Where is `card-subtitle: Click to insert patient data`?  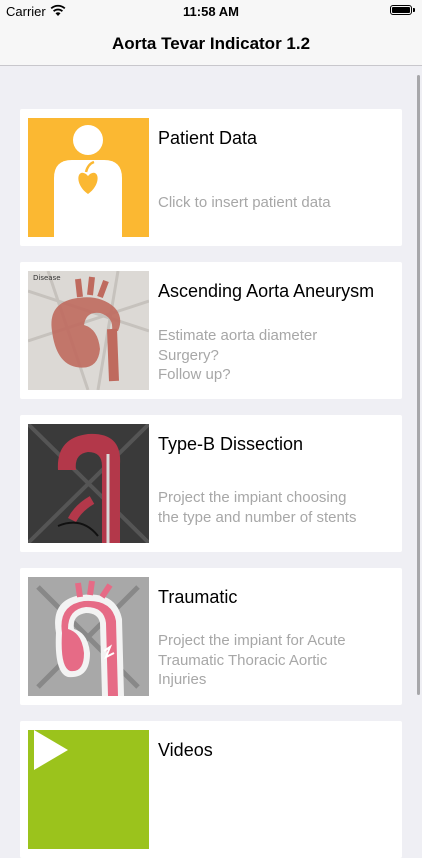
card-subtitle: Click to insert patient data is located at coordinates (244, 202).